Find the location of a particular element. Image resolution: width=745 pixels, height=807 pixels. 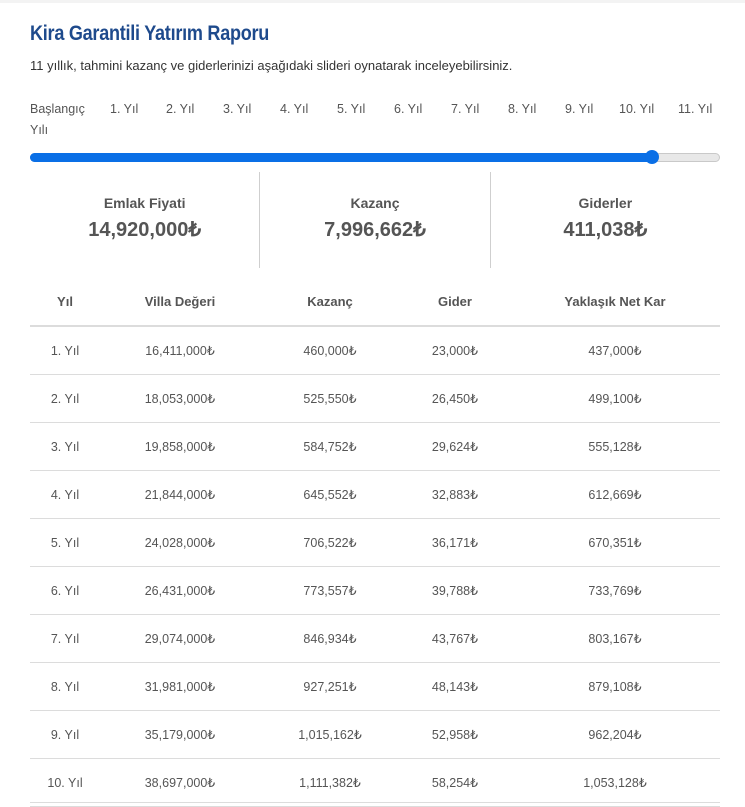

slider-fill is located at coordinates (341, 157).